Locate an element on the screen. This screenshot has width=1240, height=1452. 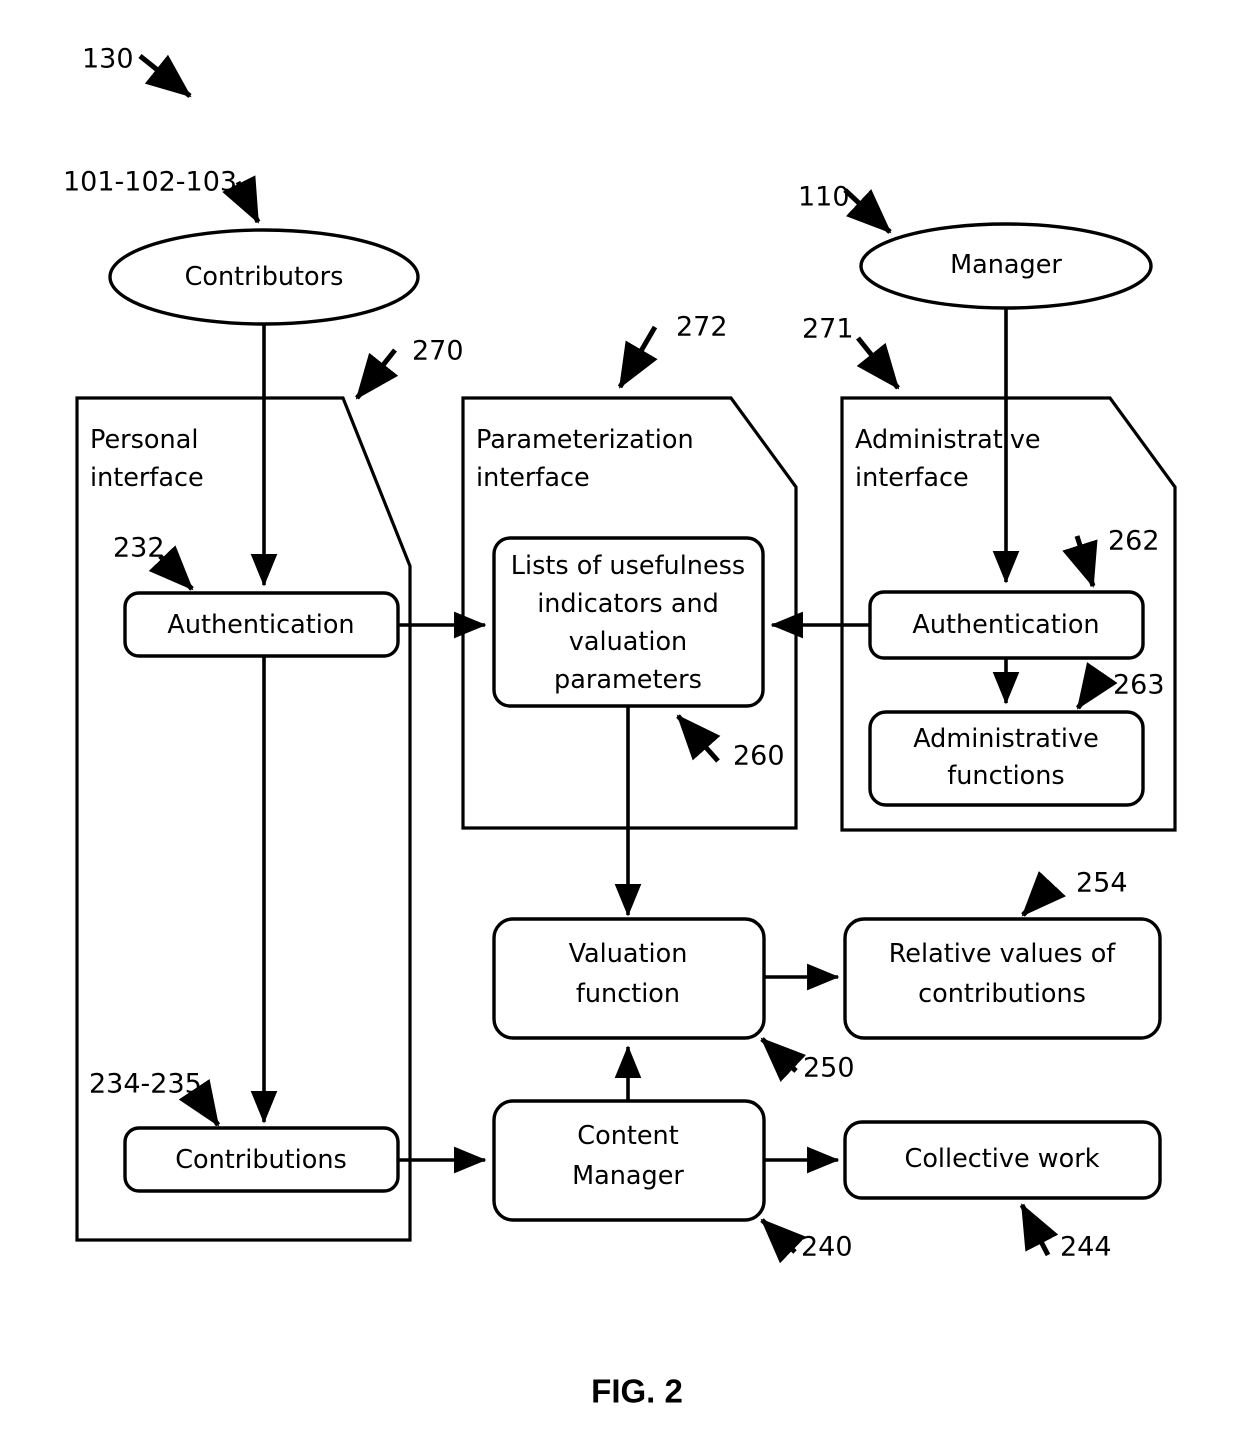
ref-270: 270 is located at coordinates (438, 351).